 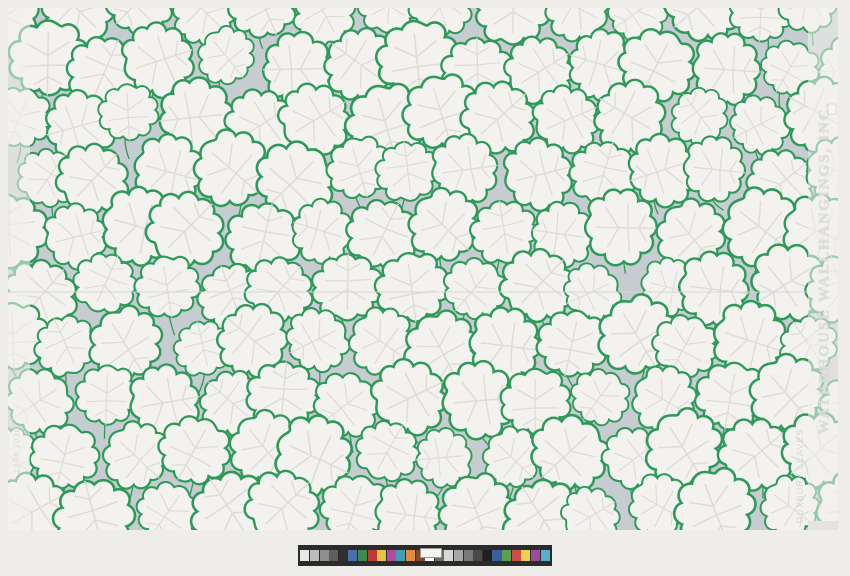 I want to click on manufacturer-imprint: WATERHOUSE WALLHANGINGS, INC., so click(x=824, y=268).